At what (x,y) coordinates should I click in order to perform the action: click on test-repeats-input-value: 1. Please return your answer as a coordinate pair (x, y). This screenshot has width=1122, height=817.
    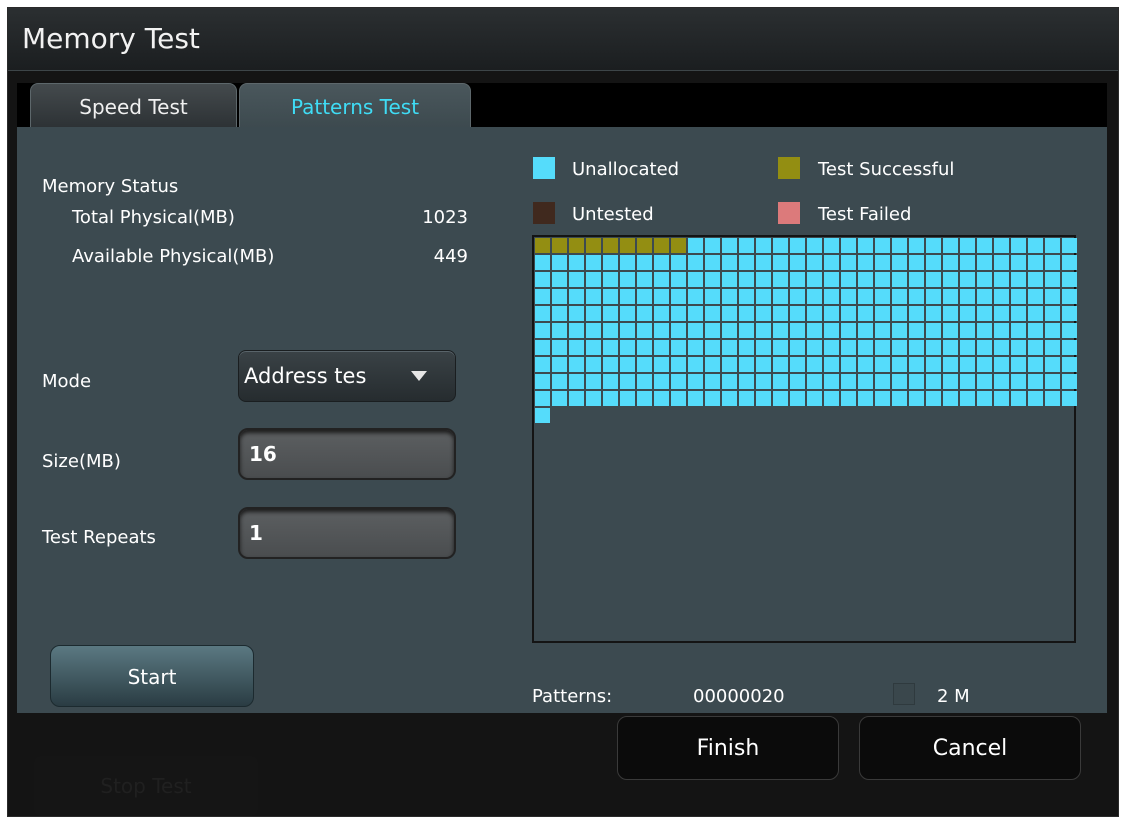
    Looking at the image, I should click on (256, 533).